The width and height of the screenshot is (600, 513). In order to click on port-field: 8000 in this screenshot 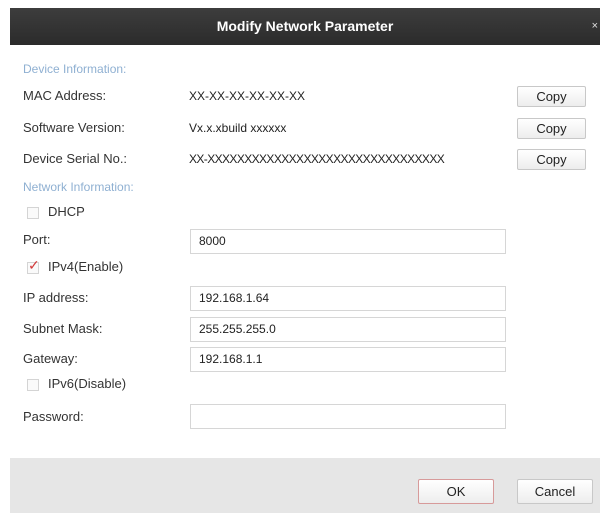, I will do `click(348, 241)`.